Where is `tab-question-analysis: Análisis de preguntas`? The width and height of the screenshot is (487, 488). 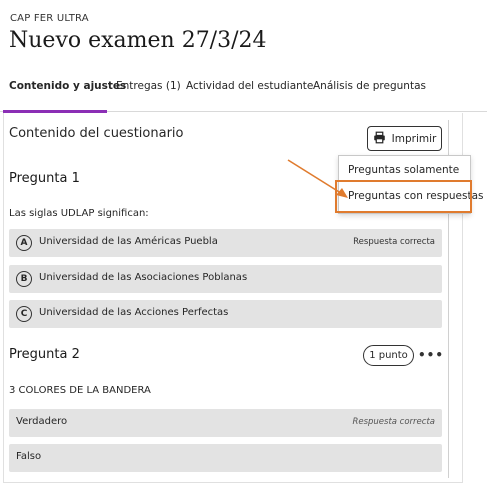 tab-question-analysis: Análisis de preguntas is located at coordinates (369, 96).